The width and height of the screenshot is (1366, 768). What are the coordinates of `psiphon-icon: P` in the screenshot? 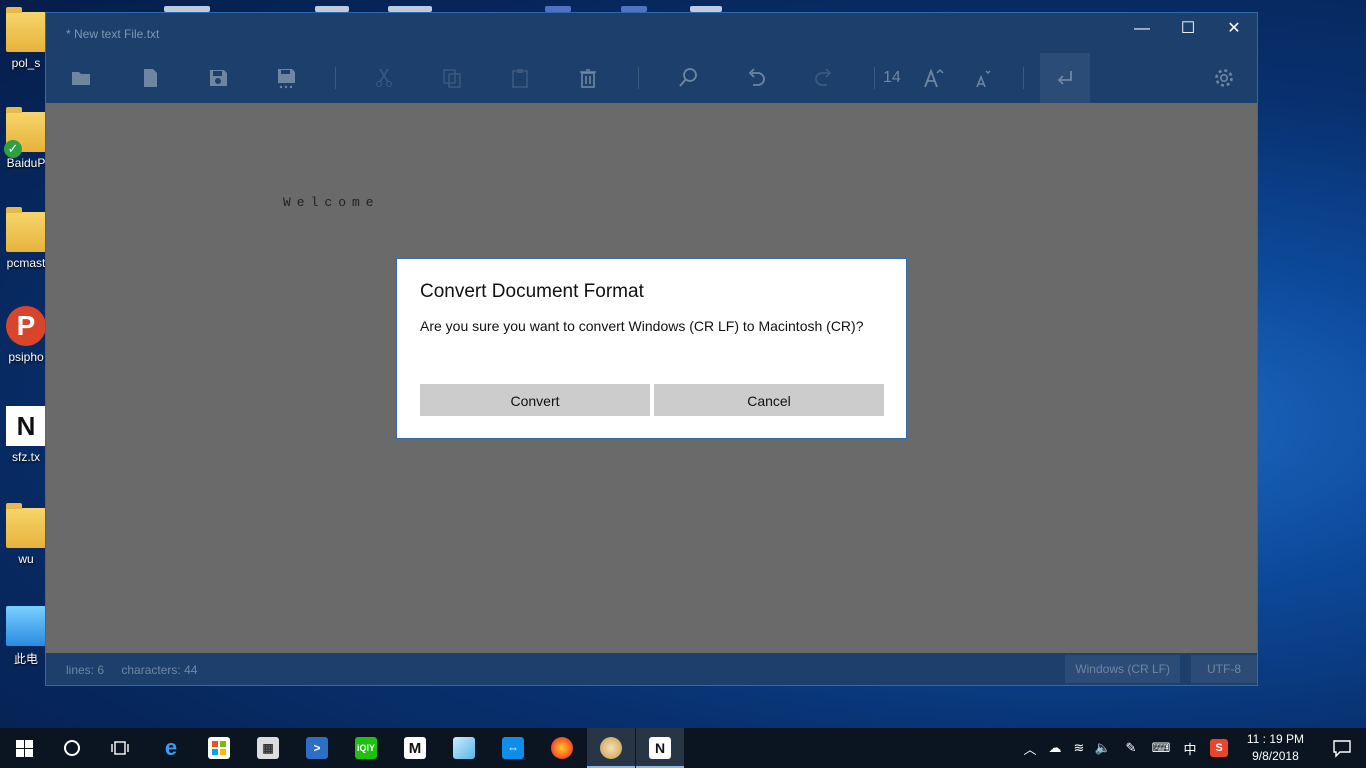 It's located at (26, 326).